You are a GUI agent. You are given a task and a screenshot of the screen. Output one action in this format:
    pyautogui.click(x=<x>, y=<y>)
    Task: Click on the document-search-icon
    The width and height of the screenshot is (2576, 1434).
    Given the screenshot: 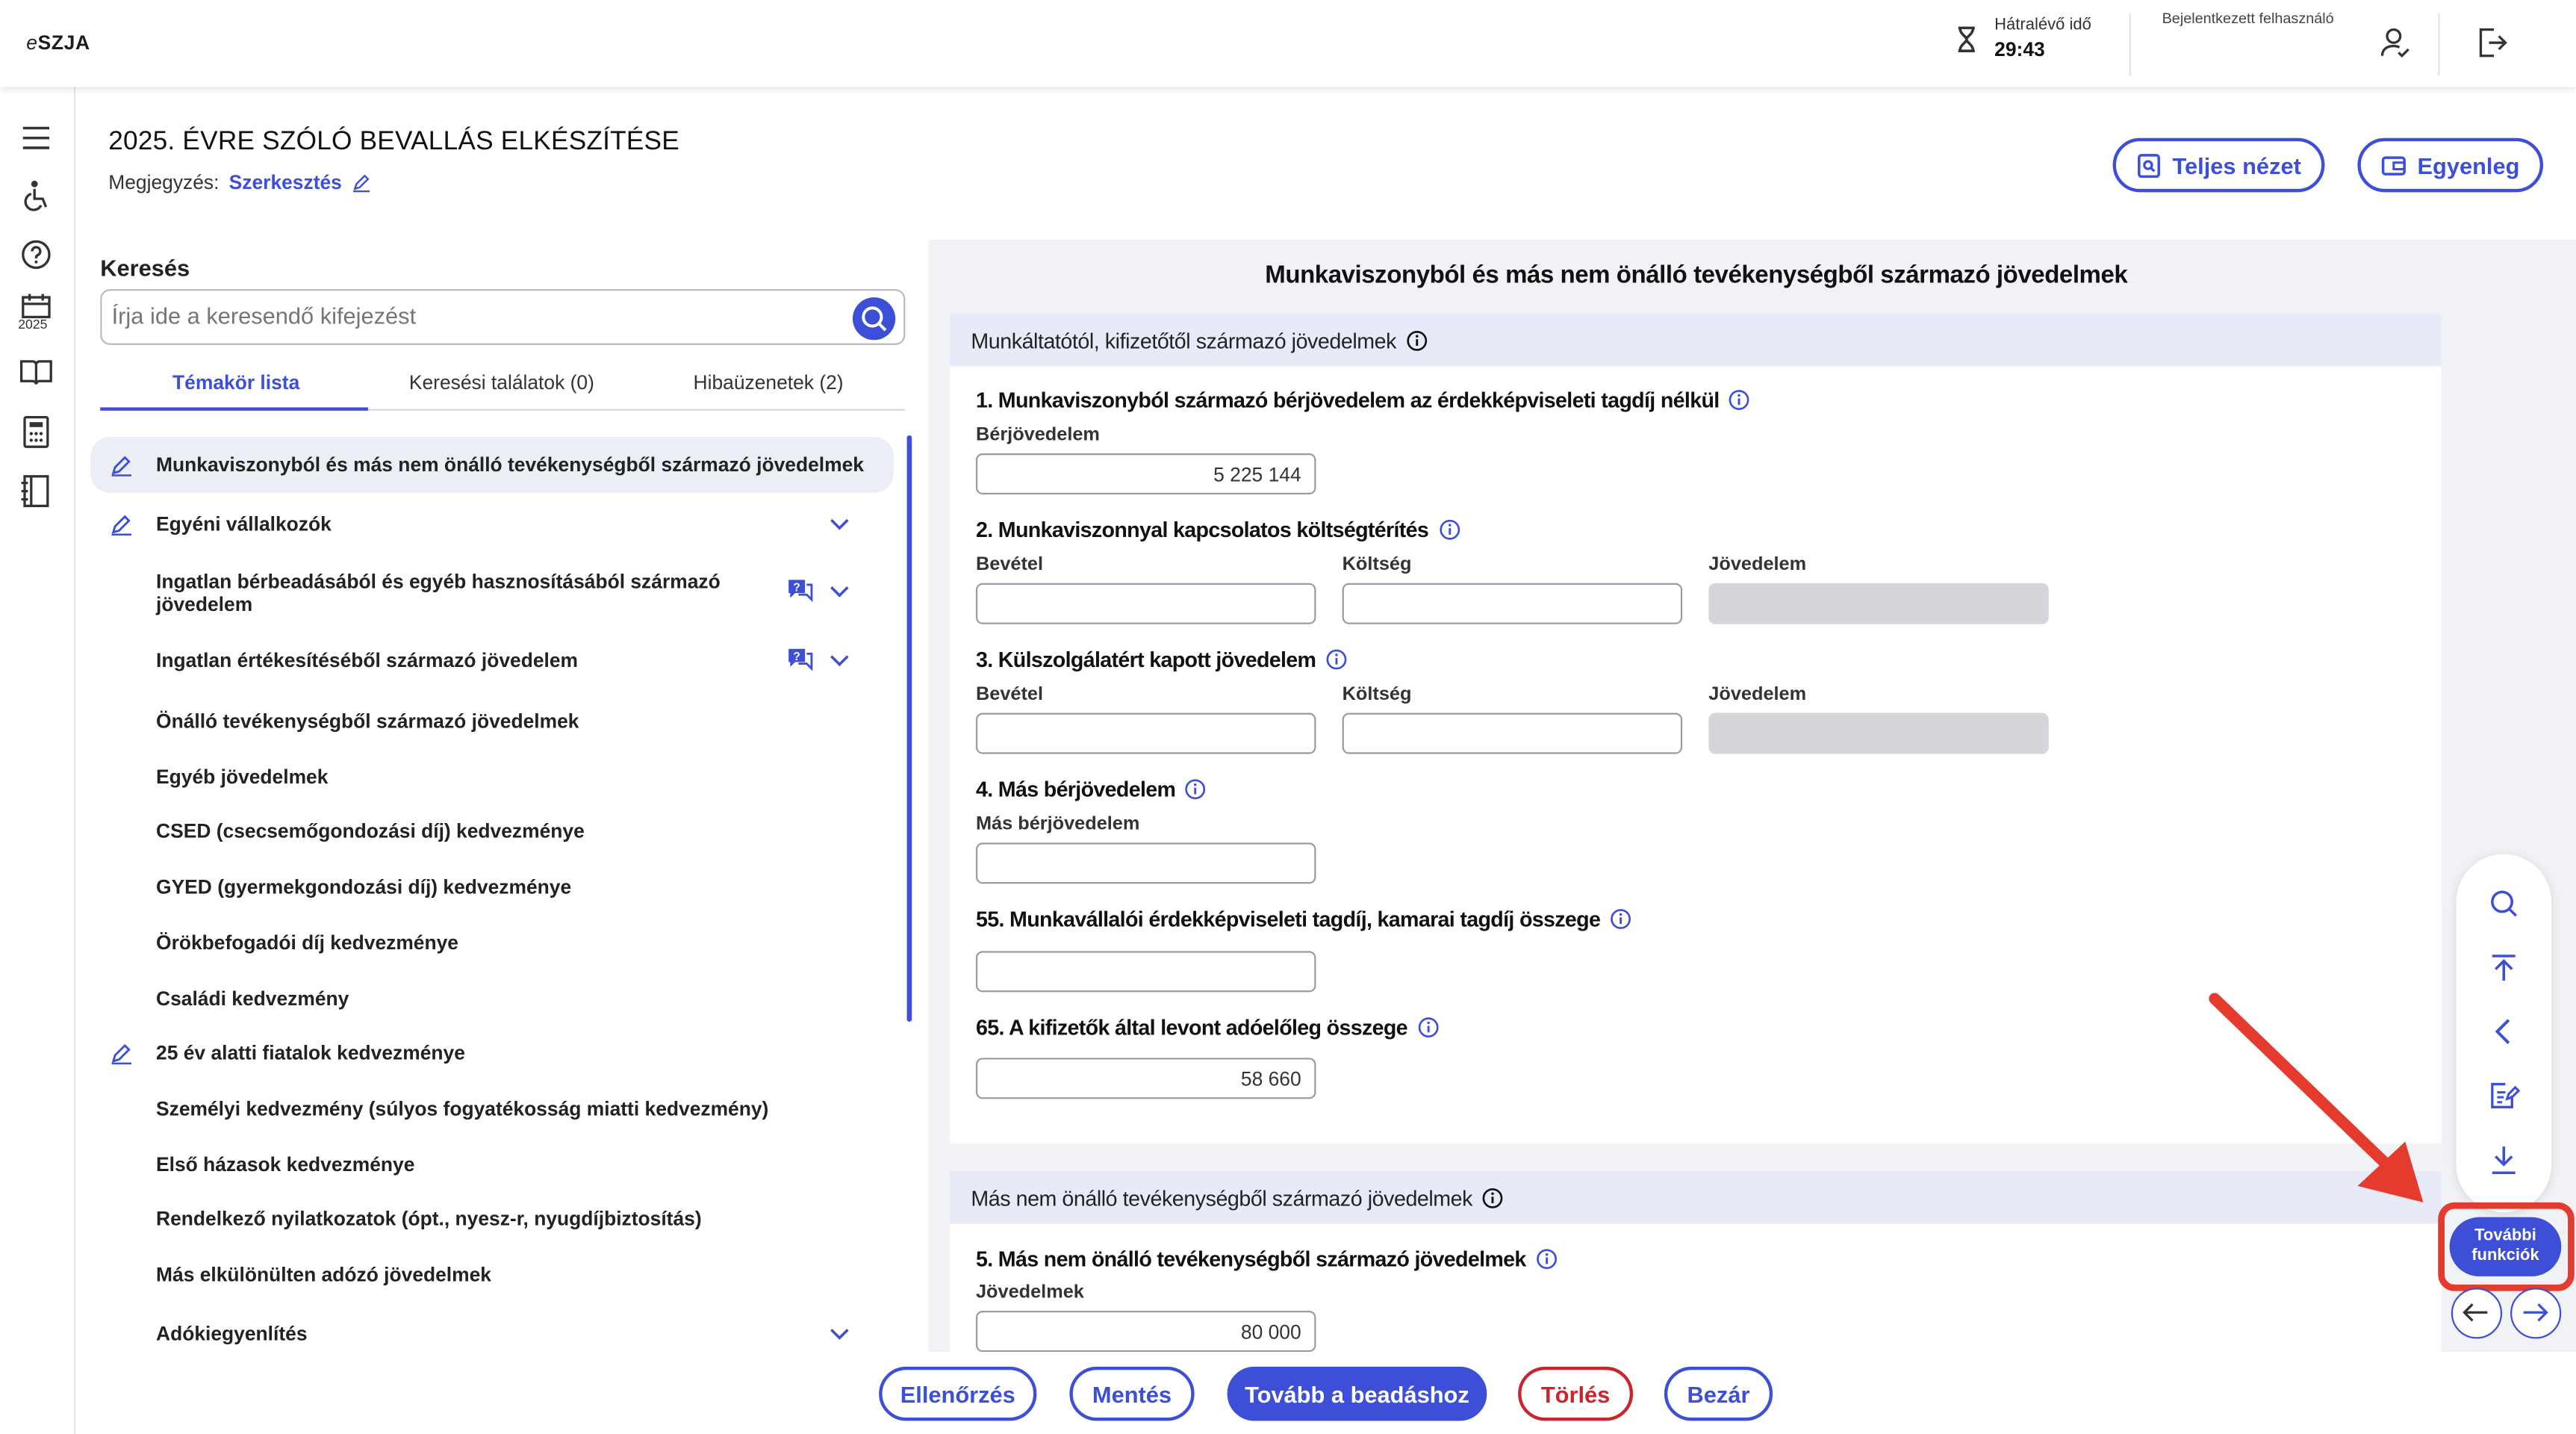 What is the action you would take?
    pyautogui.click(x=2149, y=165)
    